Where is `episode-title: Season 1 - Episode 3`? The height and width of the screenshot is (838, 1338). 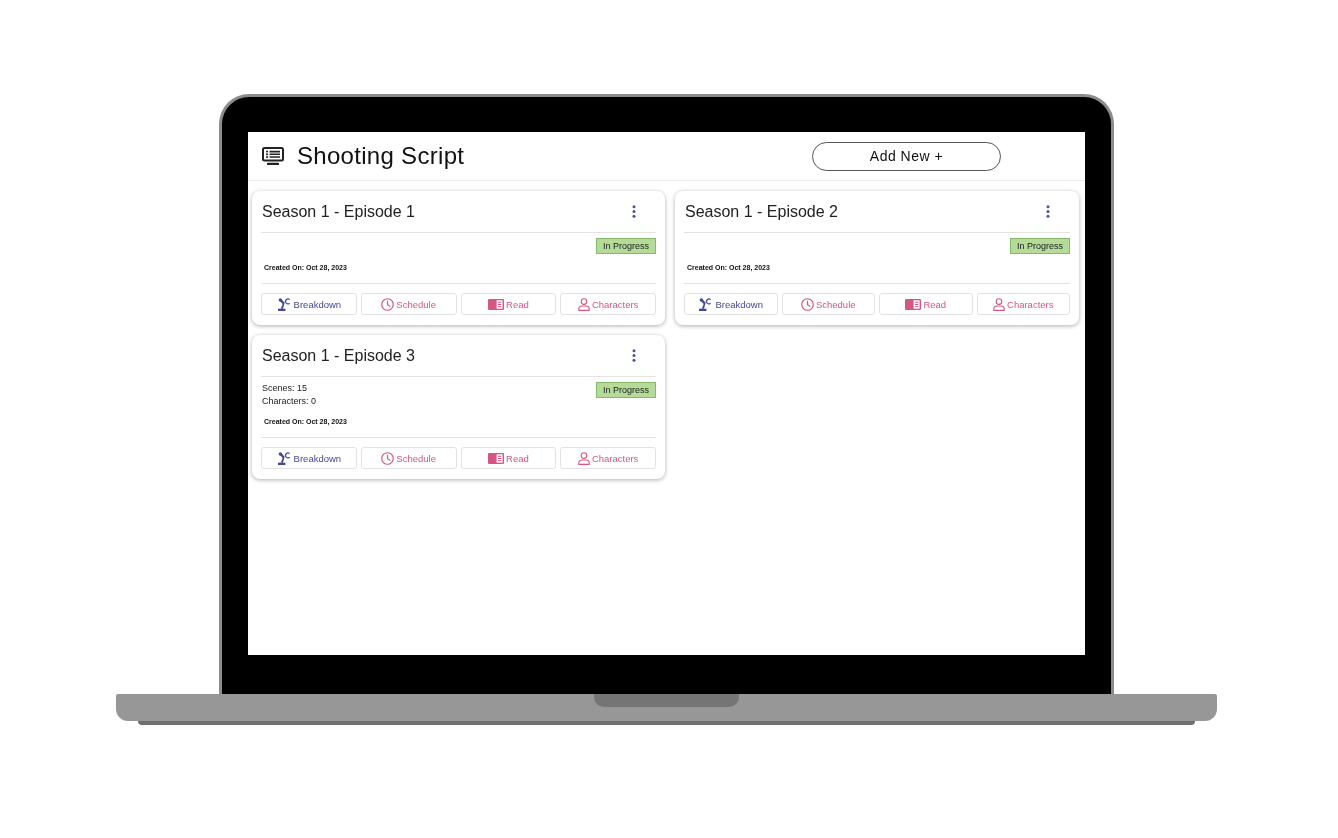
episode-title: Season 1 - Episode 3 is located at coordinates (338, 355).